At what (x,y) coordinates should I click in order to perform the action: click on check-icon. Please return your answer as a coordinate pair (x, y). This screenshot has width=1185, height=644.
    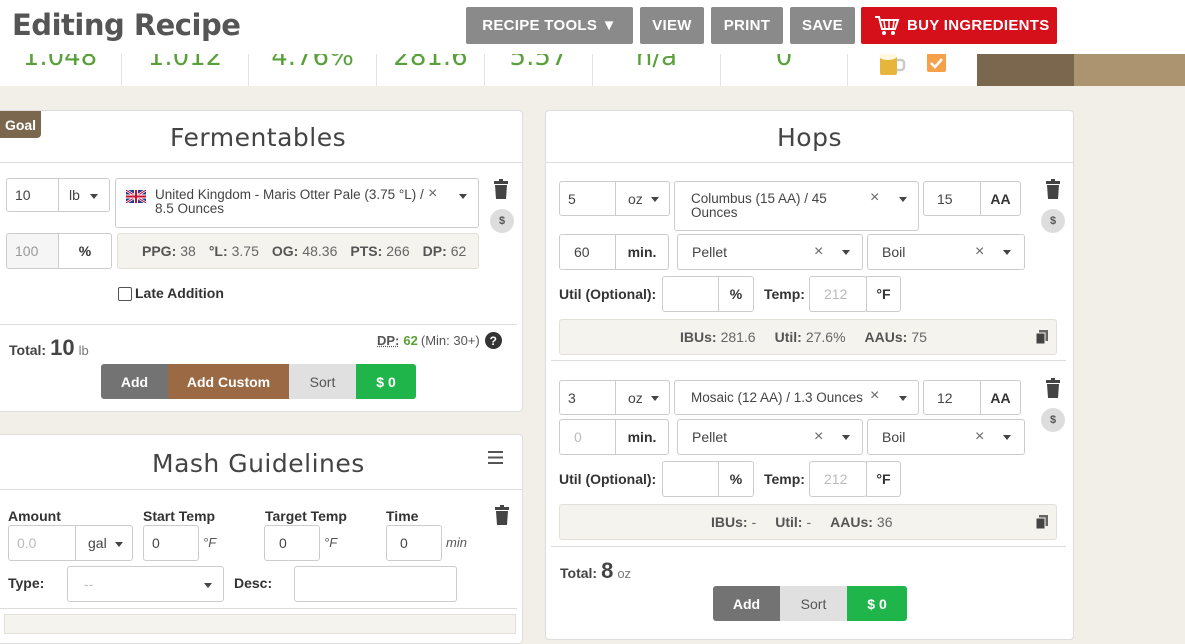
    Looking at the image, I should click on (936, 62).